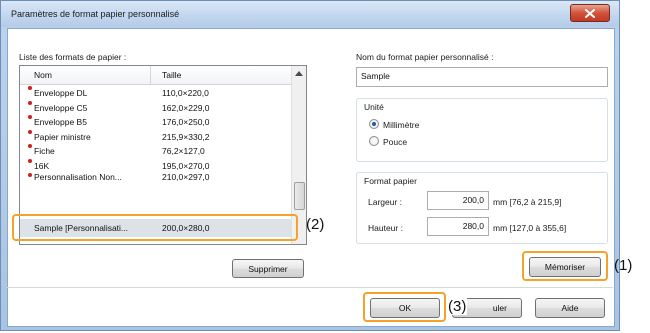 Image resolution: width=650 pixels, height=333 pixels. What do you see at coordinates (482, 130) in the screenshot?
I see `unit-group` at bounding box center [482, 130].